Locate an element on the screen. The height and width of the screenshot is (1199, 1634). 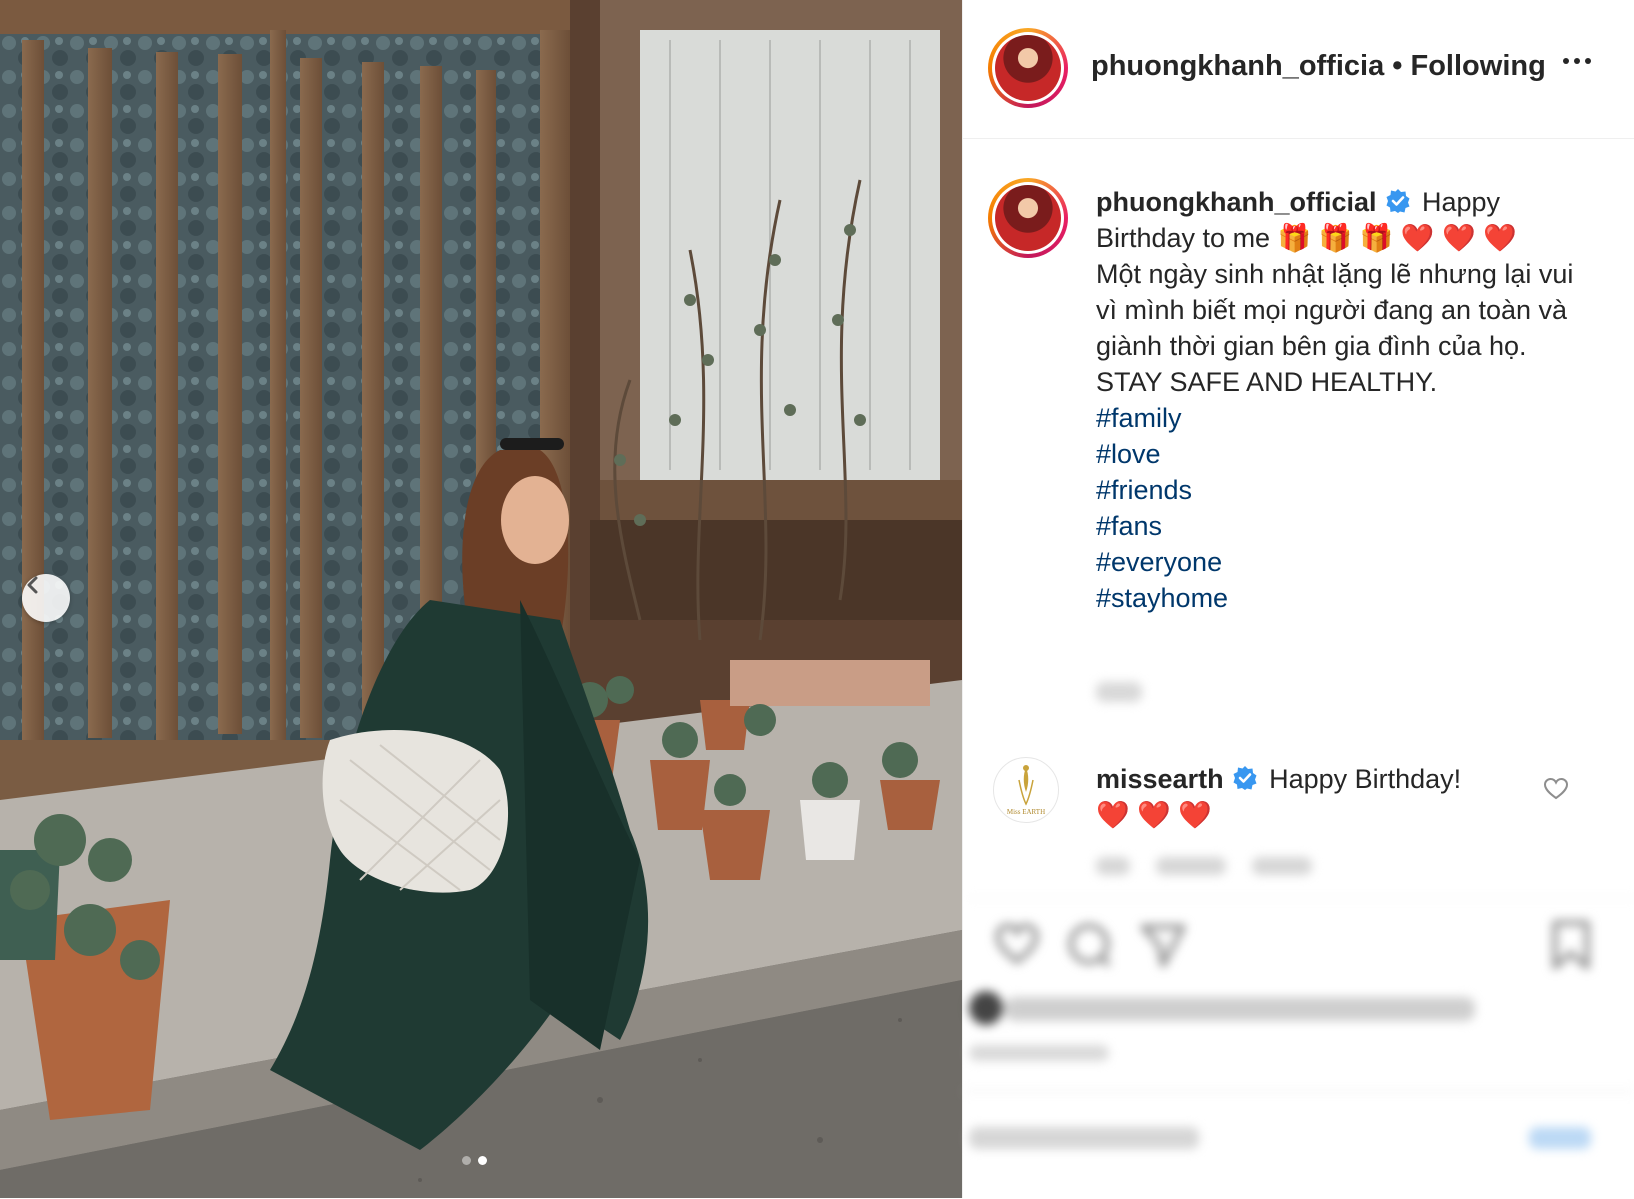
following-button: Following is located at coordinates (1478, 66).